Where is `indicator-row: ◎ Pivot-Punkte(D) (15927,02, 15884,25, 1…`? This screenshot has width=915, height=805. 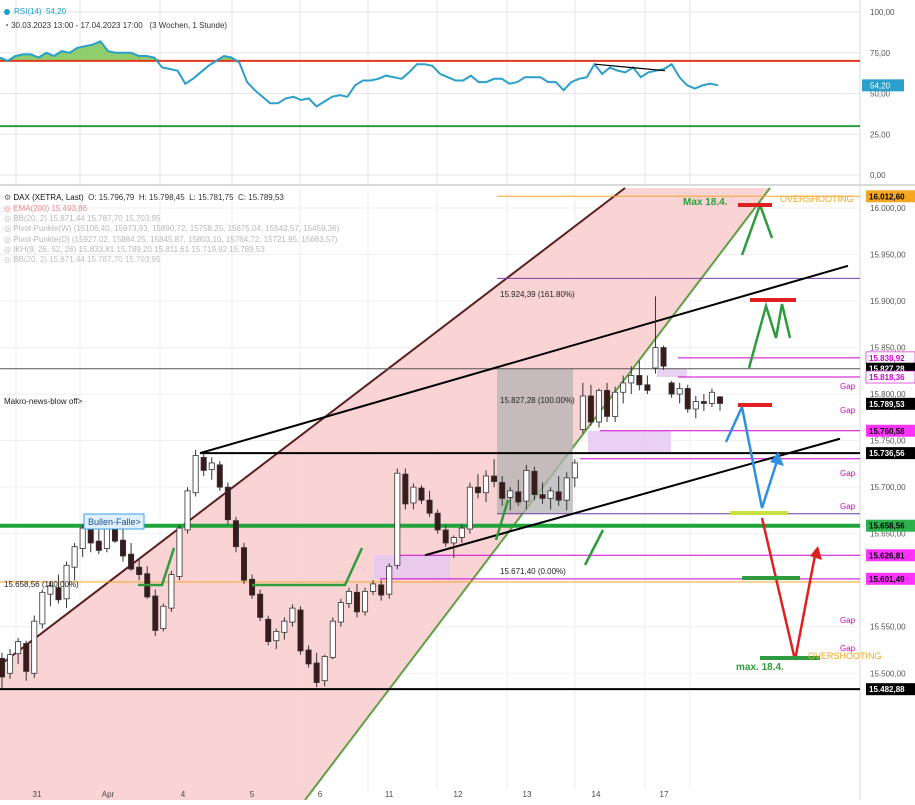 indicator-row: ◎ Pivot-Punkte(D) (15927,02, 15884,25, 1… is located at coordinates (171, 240).